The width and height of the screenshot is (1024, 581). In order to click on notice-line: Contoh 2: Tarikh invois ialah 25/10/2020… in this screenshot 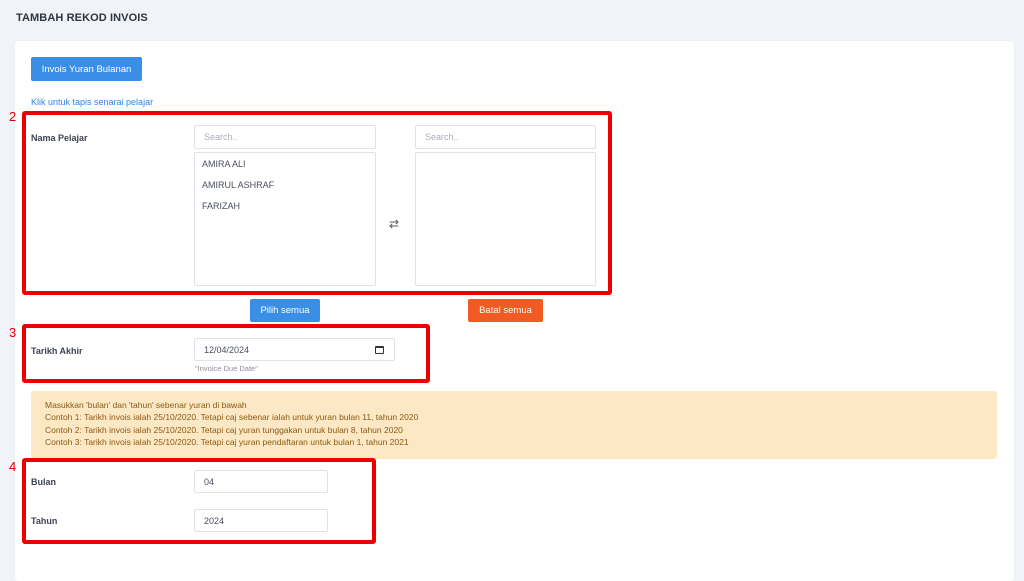, I will do `click(224, 429)`.